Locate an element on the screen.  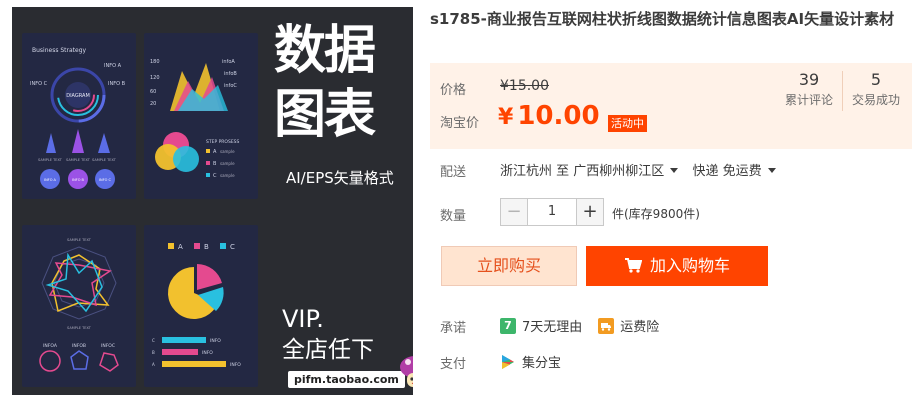
mock-info-b: INFO B is located at coordinates (117, 84).